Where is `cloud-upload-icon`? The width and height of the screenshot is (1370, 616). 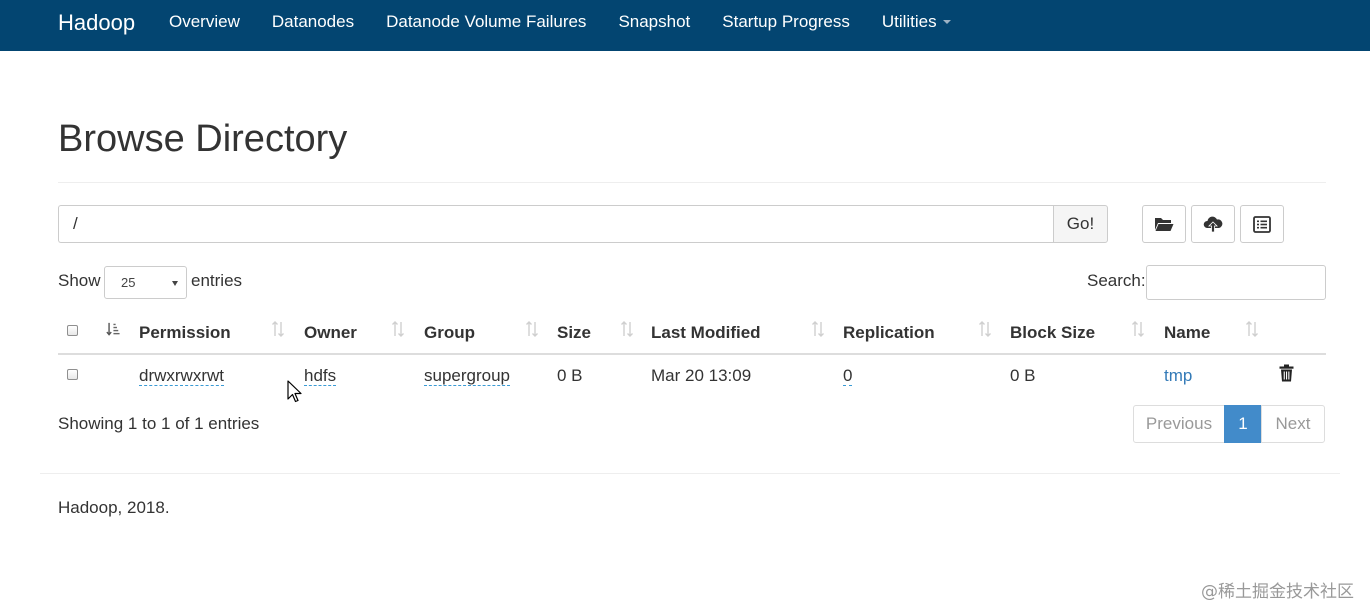 cloud-upload-icon is located at coordinates (1213, 224).